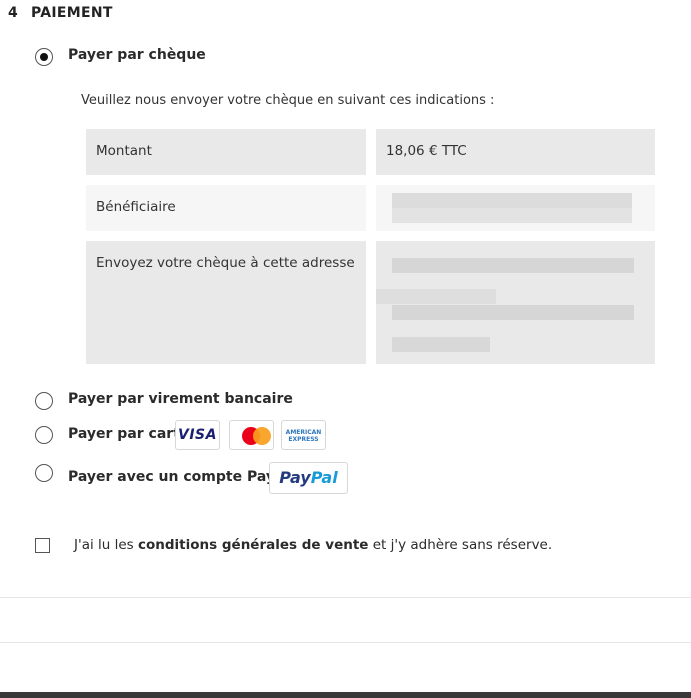 The image size is (691, 698). Describe the element at coordinates (324, 477) in the screenshot. I see `paypal-logo-pal: Pal` at that location.